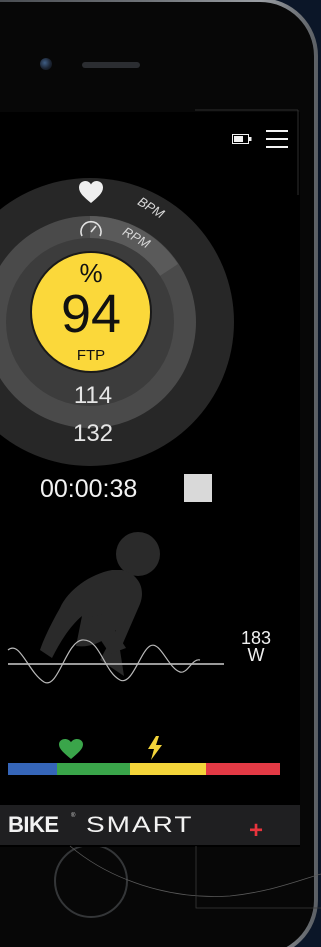  What do you see at coordinates (91, 881) in the screenshot?
I see `home-button` at bounding box center [91, 881].